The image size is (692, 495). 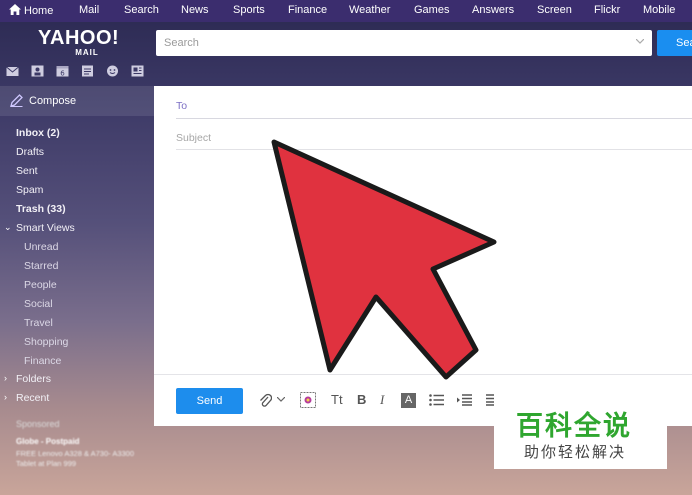 What do you see at coordinates (41, 209) in the screenshot?
I see `folder-trash: Trash (33)` at bounding box center [41, 209].